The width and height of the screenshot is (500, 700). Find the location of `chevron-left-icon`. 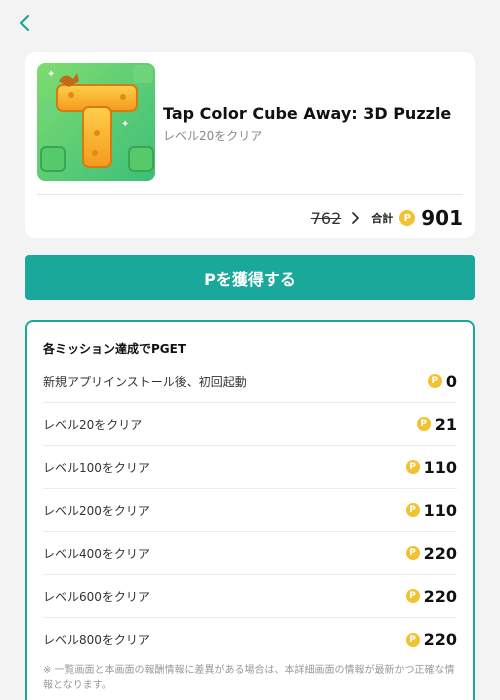

chevron-left-icon is located at coordinates (24, 23).